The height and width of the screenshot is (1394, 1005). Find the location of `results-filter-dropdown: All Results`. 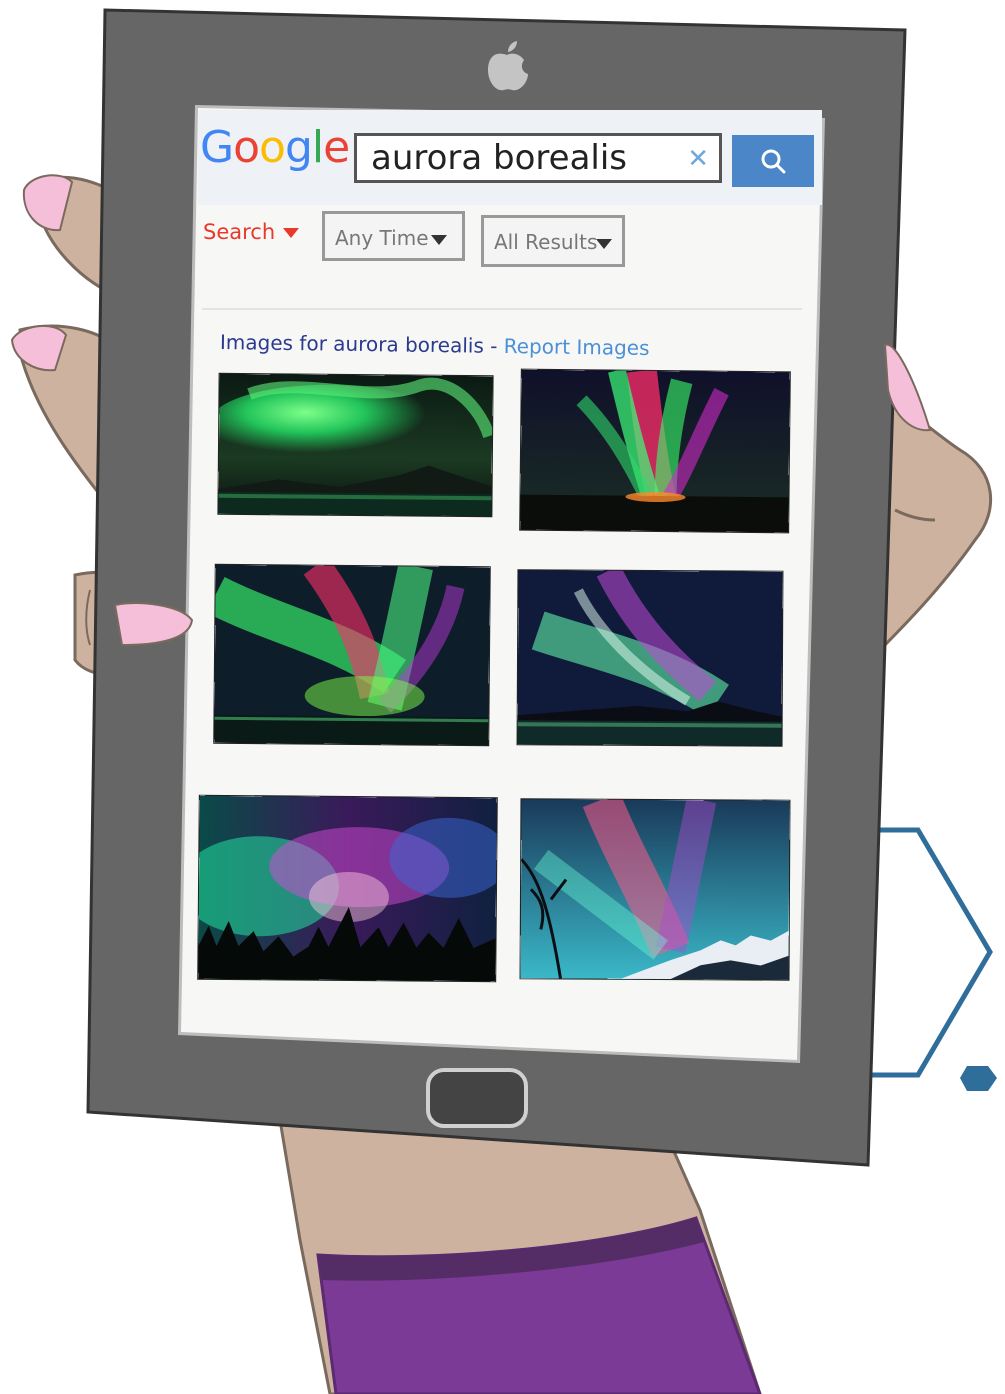

results-filter-dropdown: All Results is located at coordinates (553, 241).